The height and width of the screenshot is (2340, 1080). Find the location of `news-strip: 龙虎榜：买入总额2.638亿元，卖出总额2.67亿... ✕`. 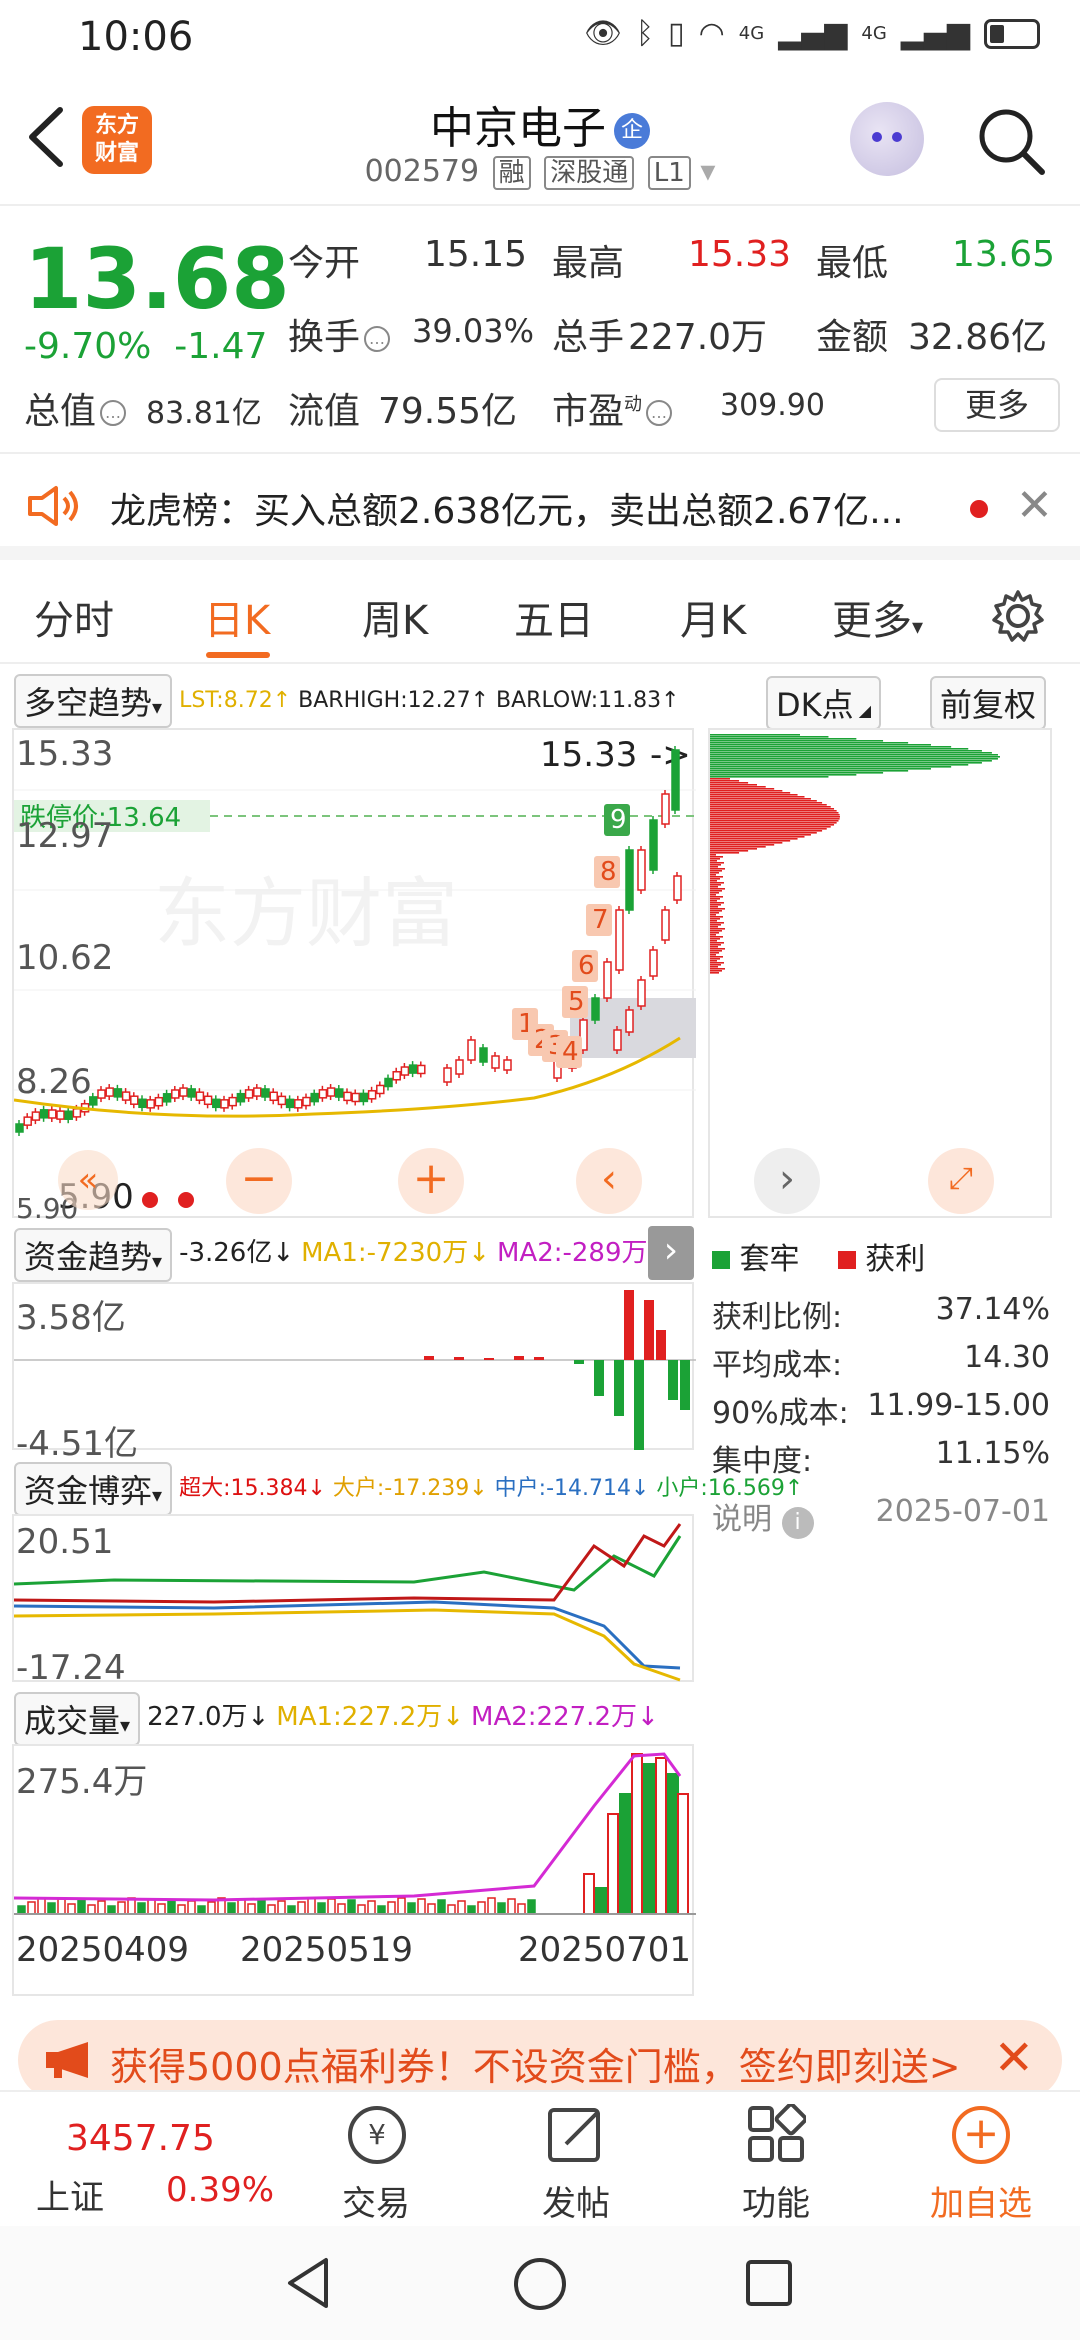

news-strip: 龙虎榜：买入总额2.638亿元，卖出总额2.67亿... ✕ is located at coordinates (540, 508).